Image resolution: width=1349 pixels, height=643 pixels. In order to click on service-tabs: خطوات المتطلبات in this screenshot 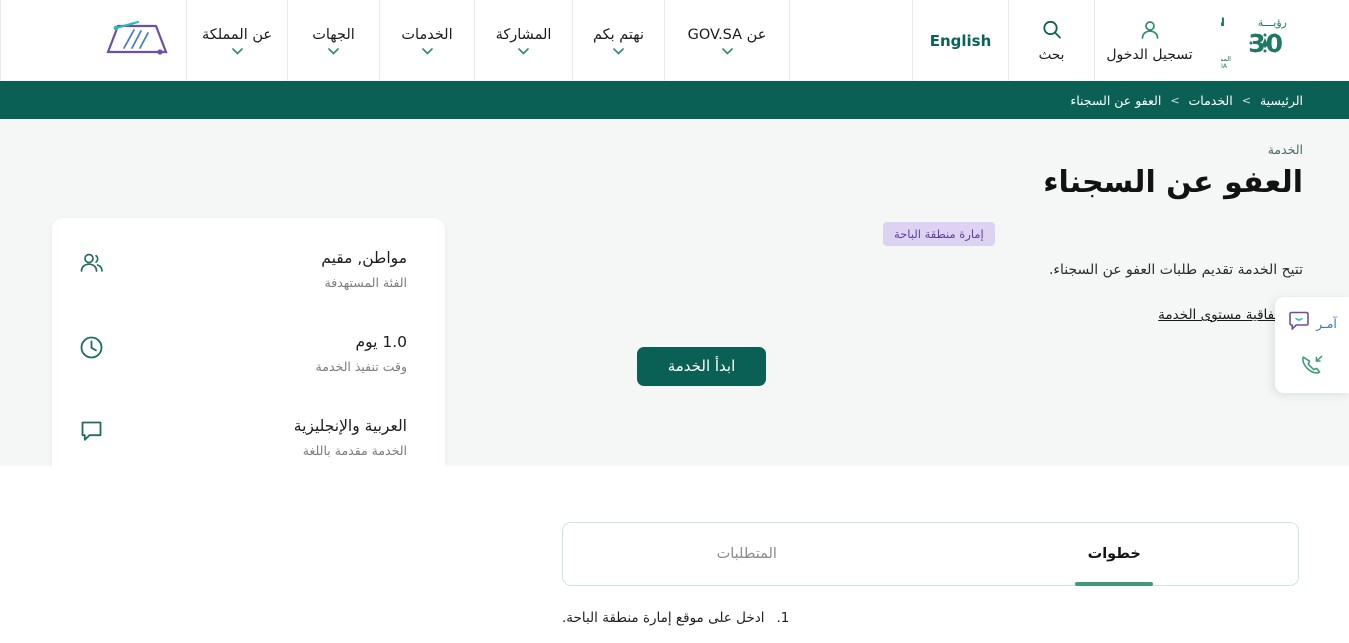, I will do `click(930, 554)`.